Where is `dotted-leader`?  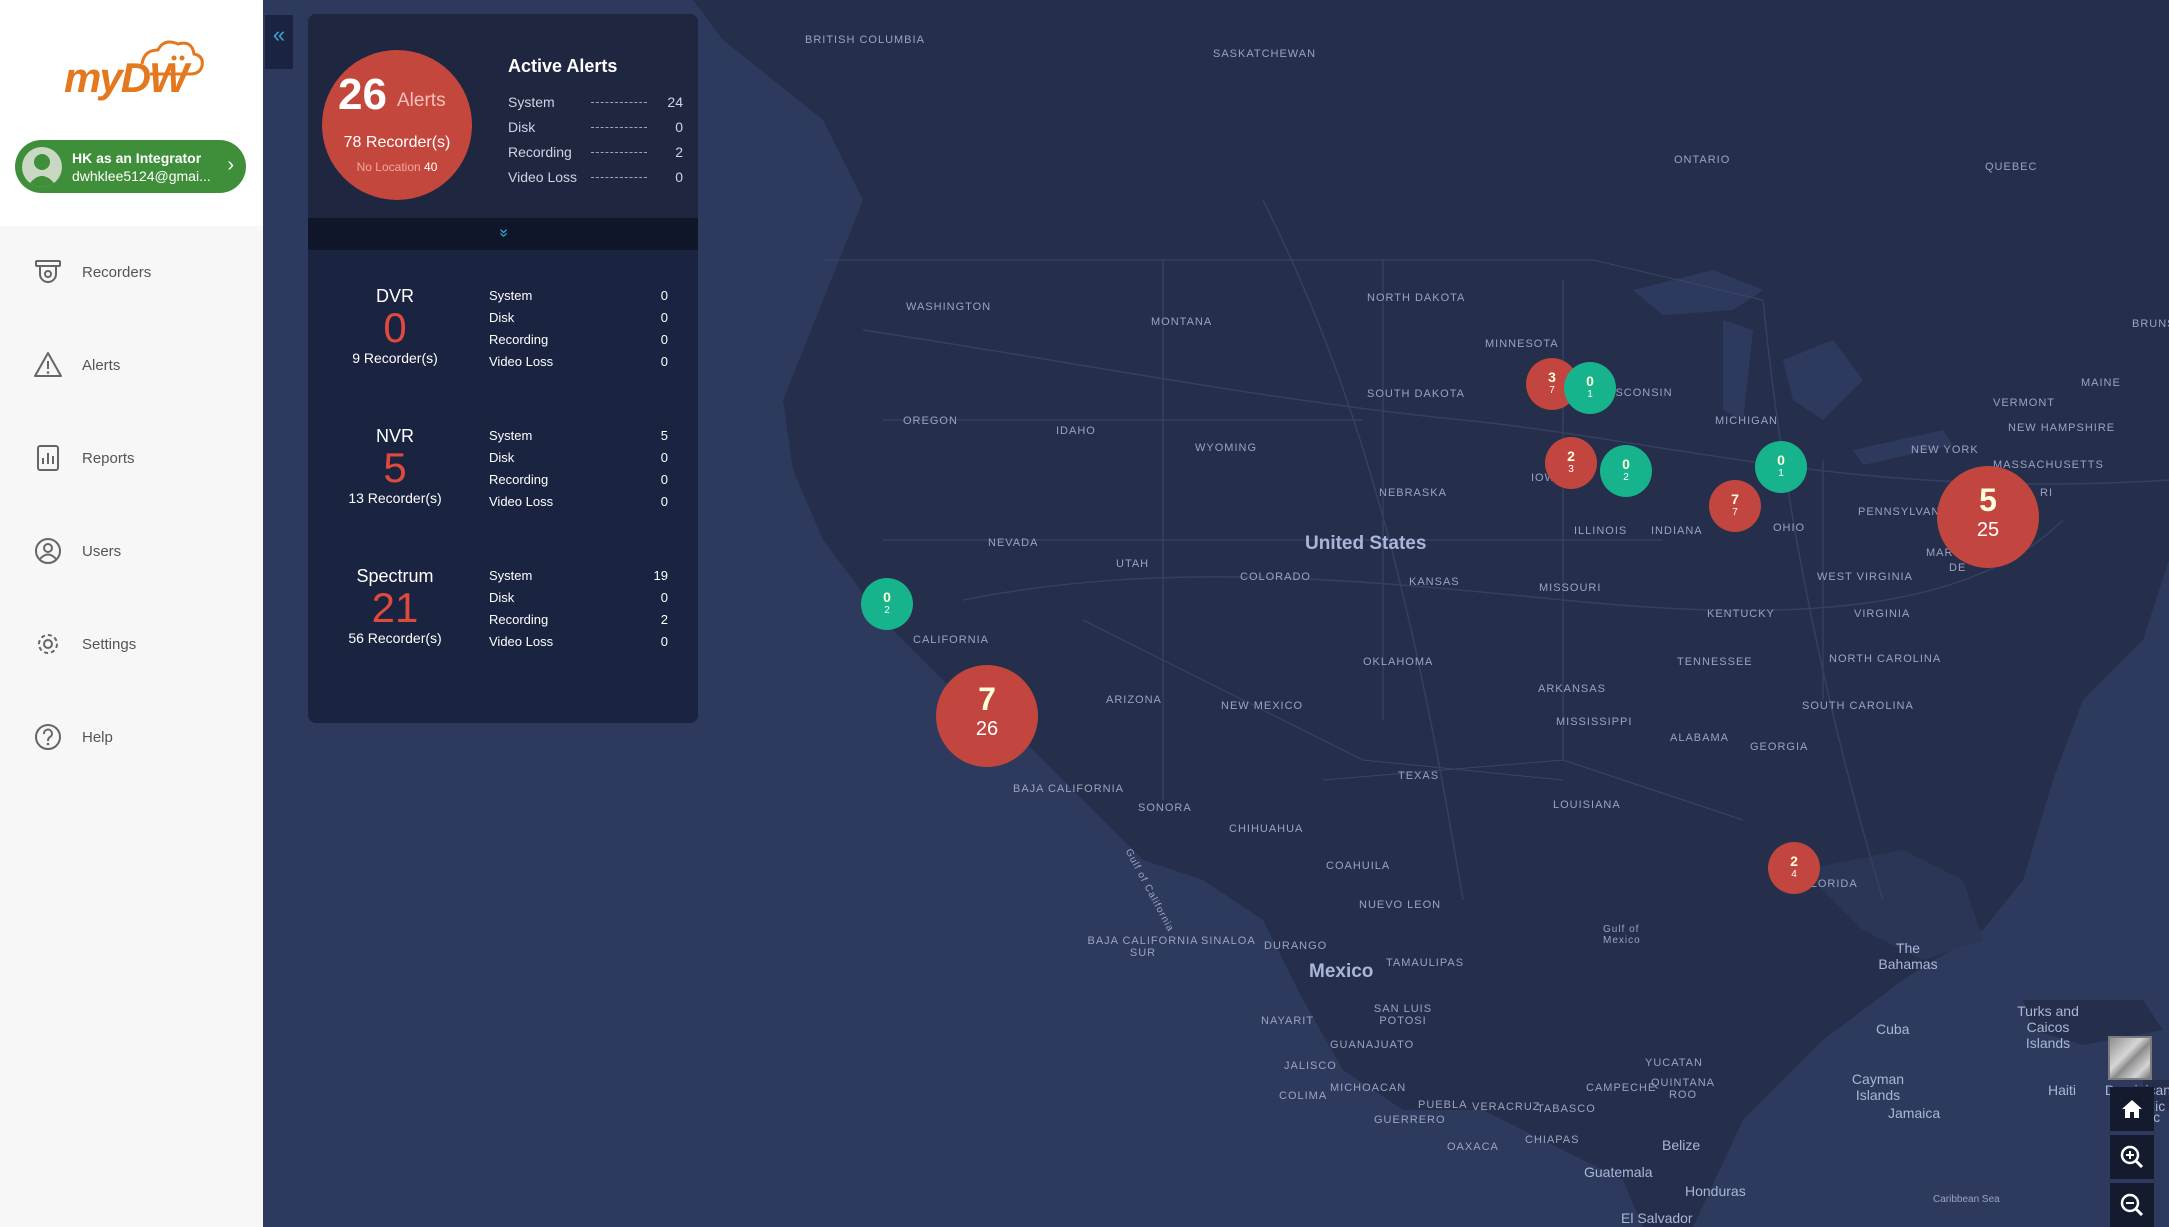 dotted-leader is located at coordinates (619, 102).